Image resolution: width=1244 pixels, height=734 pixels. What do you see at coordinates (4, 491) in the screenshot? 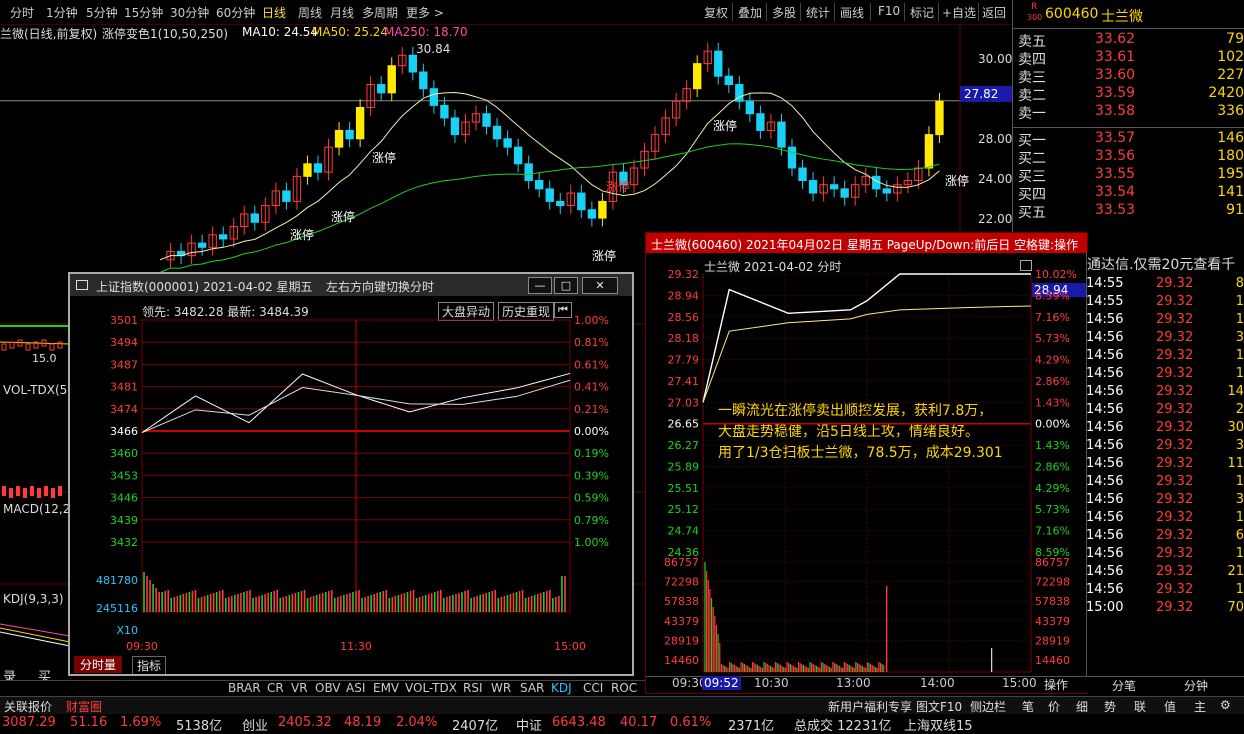
I see `macd-bar` at bounding box center [4, 491].